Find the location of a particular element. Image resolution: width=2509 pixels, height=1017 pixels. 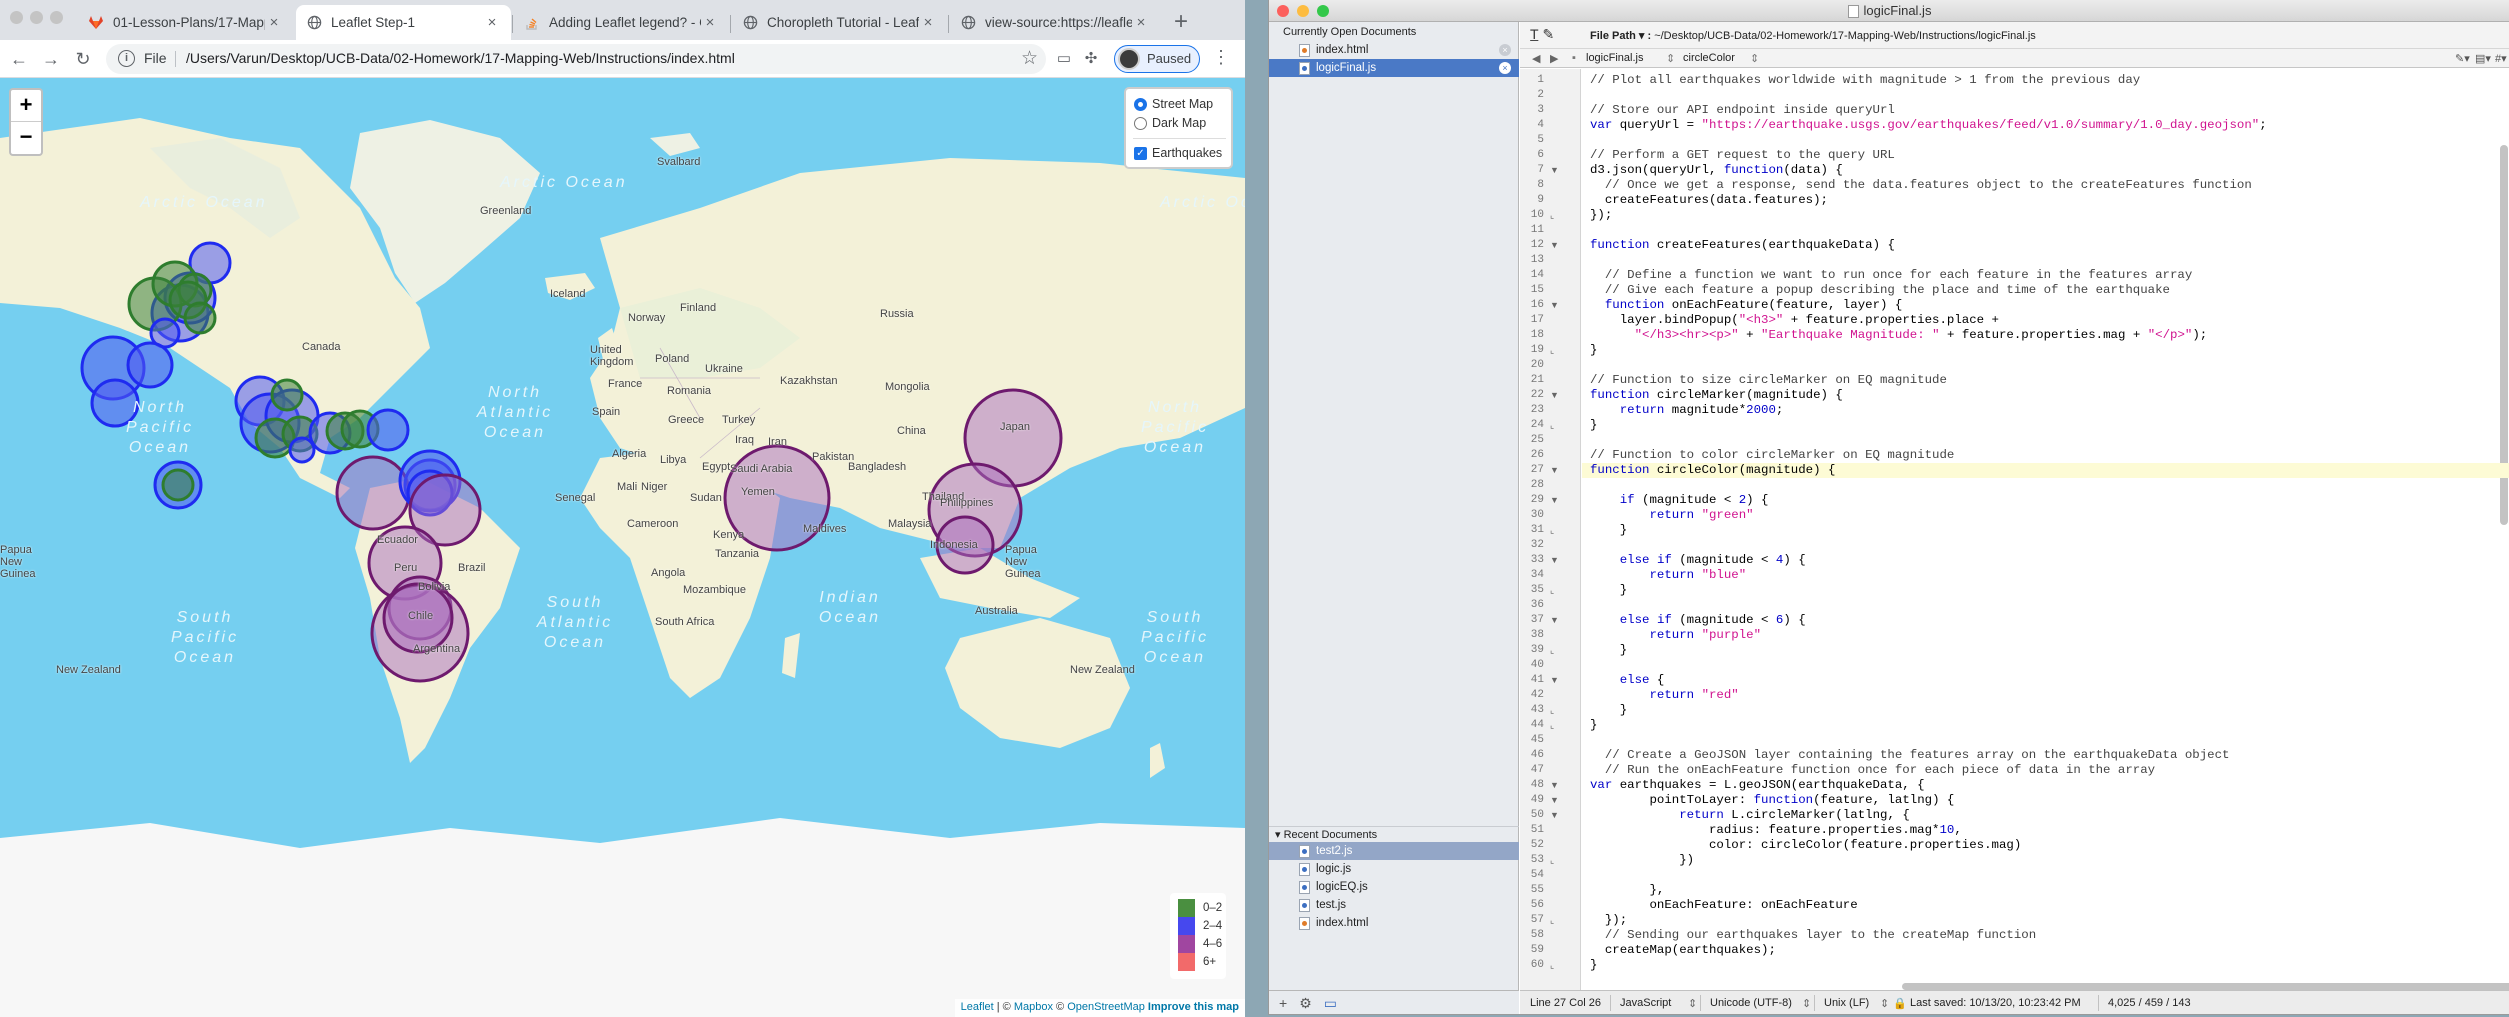

mapbox-link: Mapbox is located at coordinates (1033, 1007).